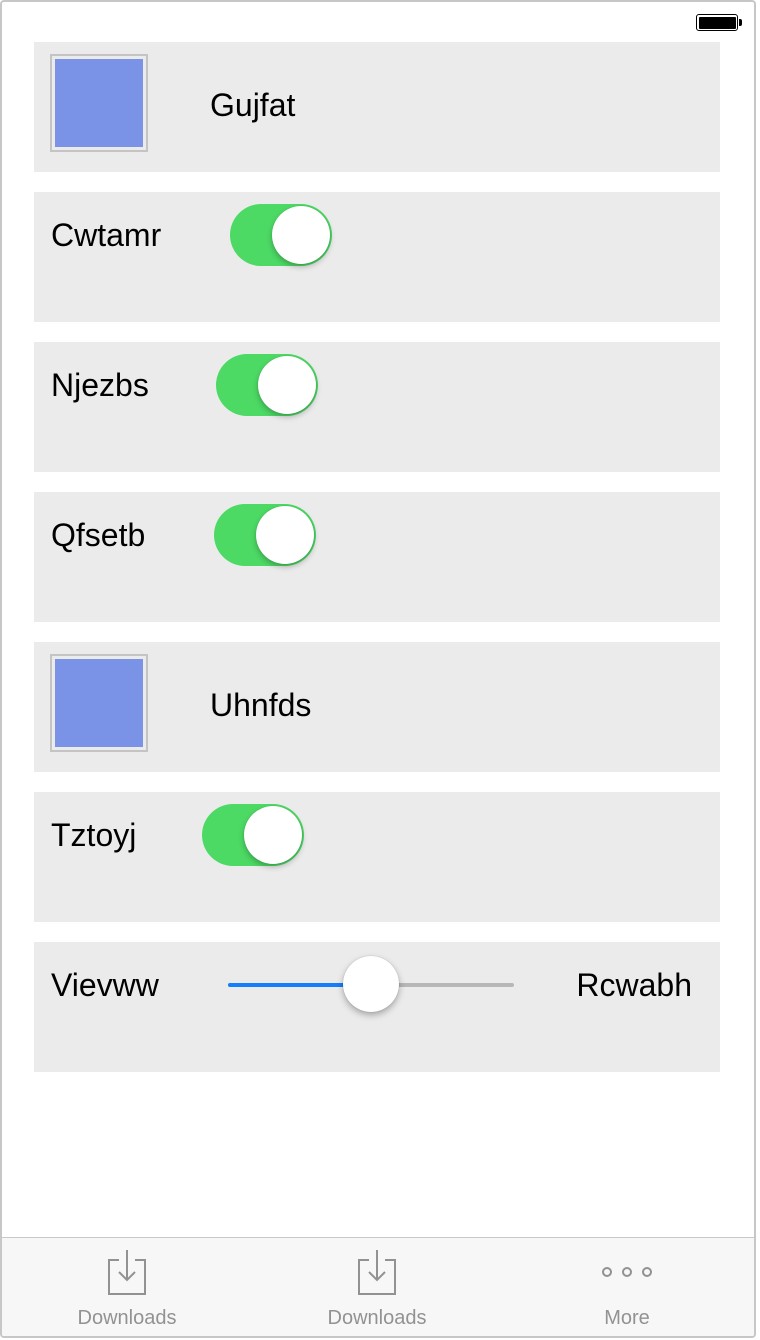  I want to click on tab-bar: Downloads Downloads More, so click(378, 1286).